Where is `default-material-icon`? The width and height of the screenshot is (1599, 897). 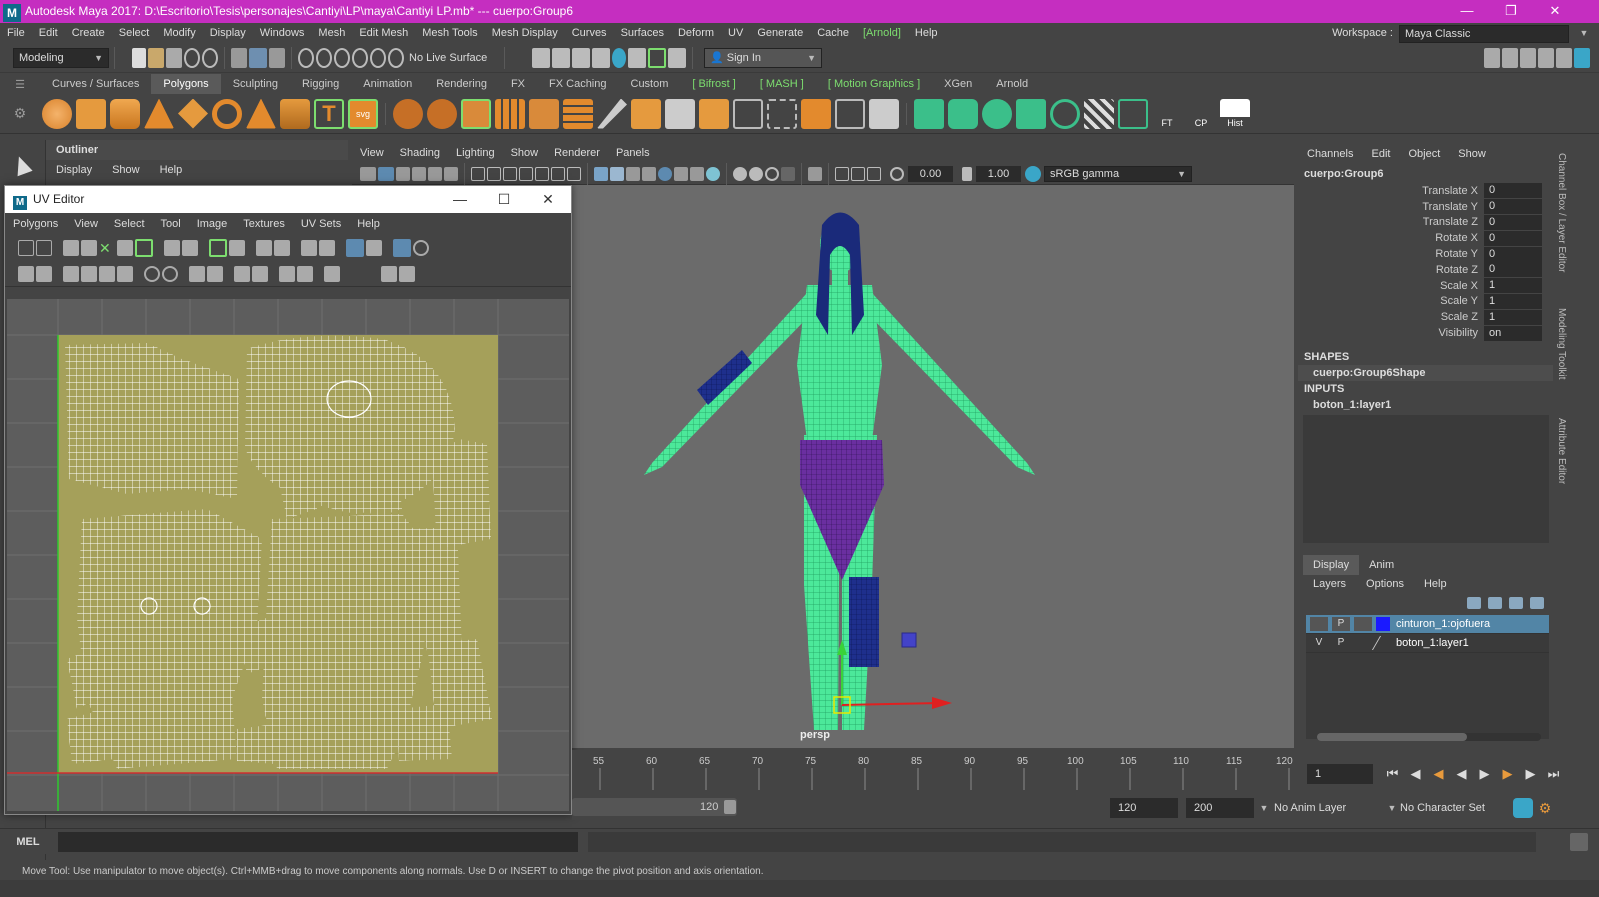 default-material-icon is located at coordinates (633, 173).